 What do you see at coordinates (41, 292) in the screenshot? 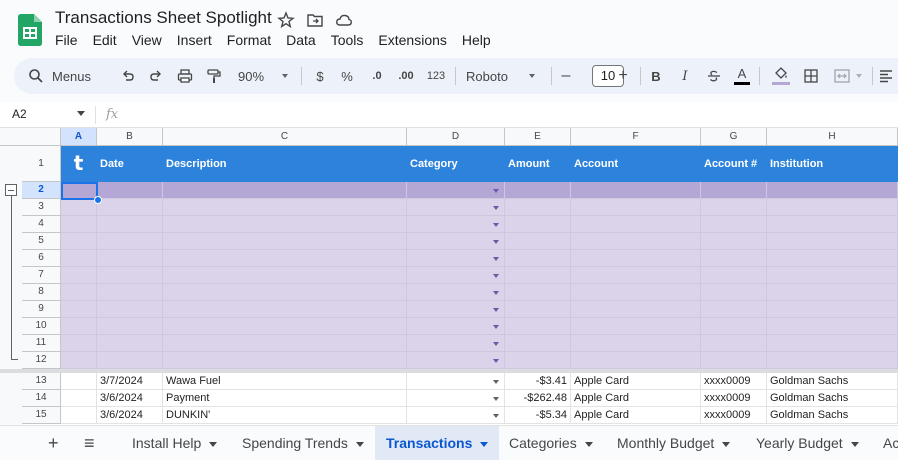
I see `row-header: 8` at bounding box center [41, 292].